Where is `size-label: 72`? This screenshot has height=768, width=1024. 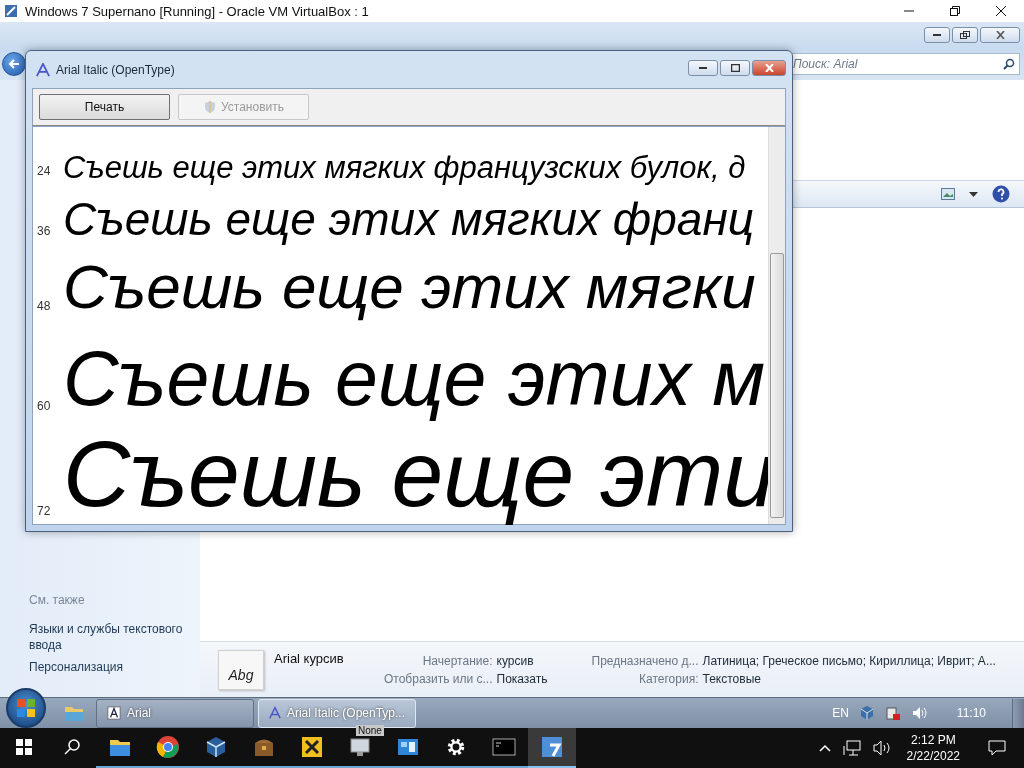 size-label: 72 is located at coordinates (44, 512).